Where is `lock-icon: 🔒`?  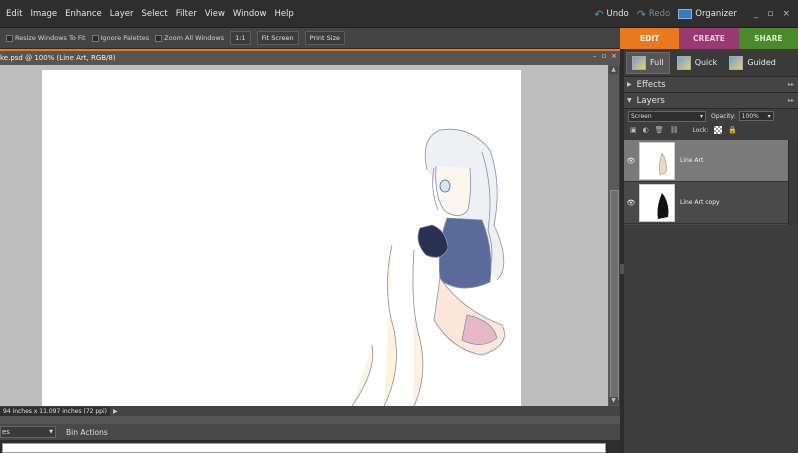 lock-icon: 🔒 is located at coordinates (732, 130).